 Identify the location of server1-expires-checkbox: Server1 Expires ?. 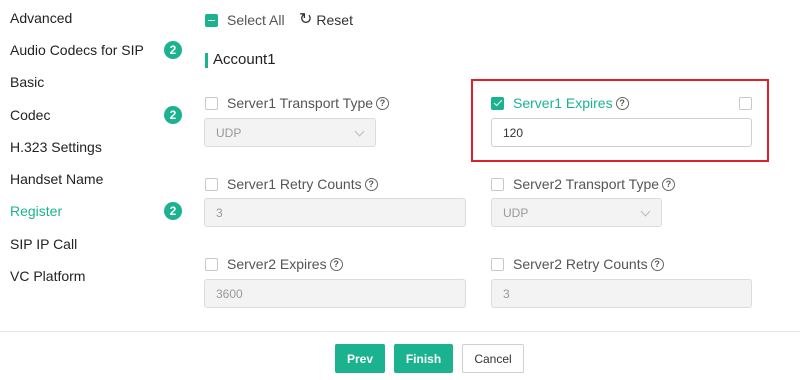
(560, 103).